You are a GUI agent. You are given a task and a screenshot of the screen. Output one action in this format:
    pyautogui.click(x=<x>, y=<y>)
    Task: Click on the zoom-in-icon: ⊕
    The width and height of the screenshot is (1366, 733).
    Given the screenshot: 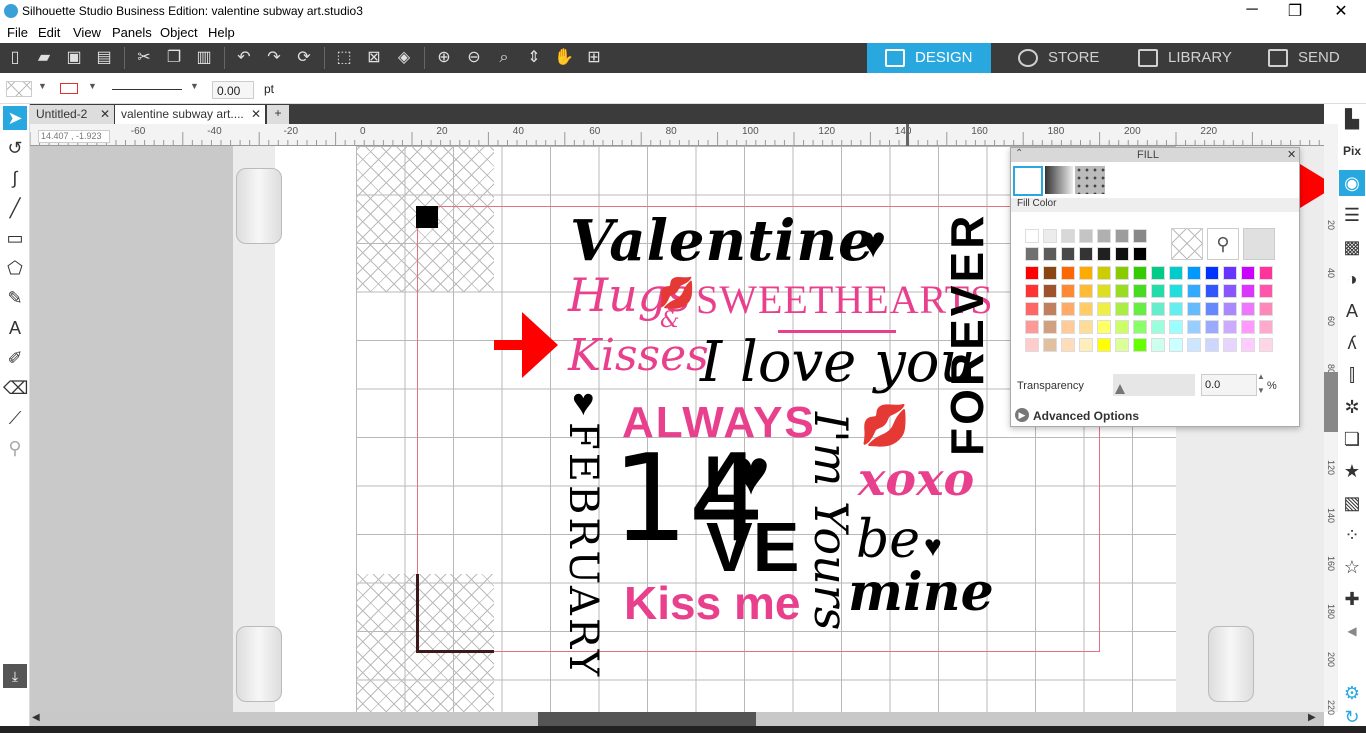 What is the action you would take?
    pyautogui.click(x=444, y=58)
    